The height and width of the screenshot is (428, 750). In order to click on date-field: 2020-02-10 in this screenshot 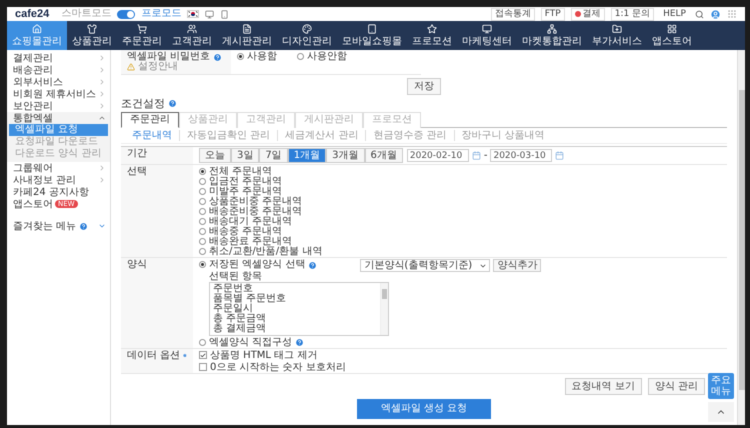, I will do `click(437, 155)`.